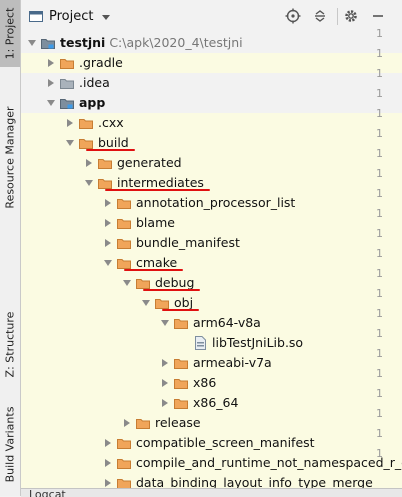 The height and width of the screenshot is (497, 402). I want to click on tree-row: x86_64, so click(211, 403).